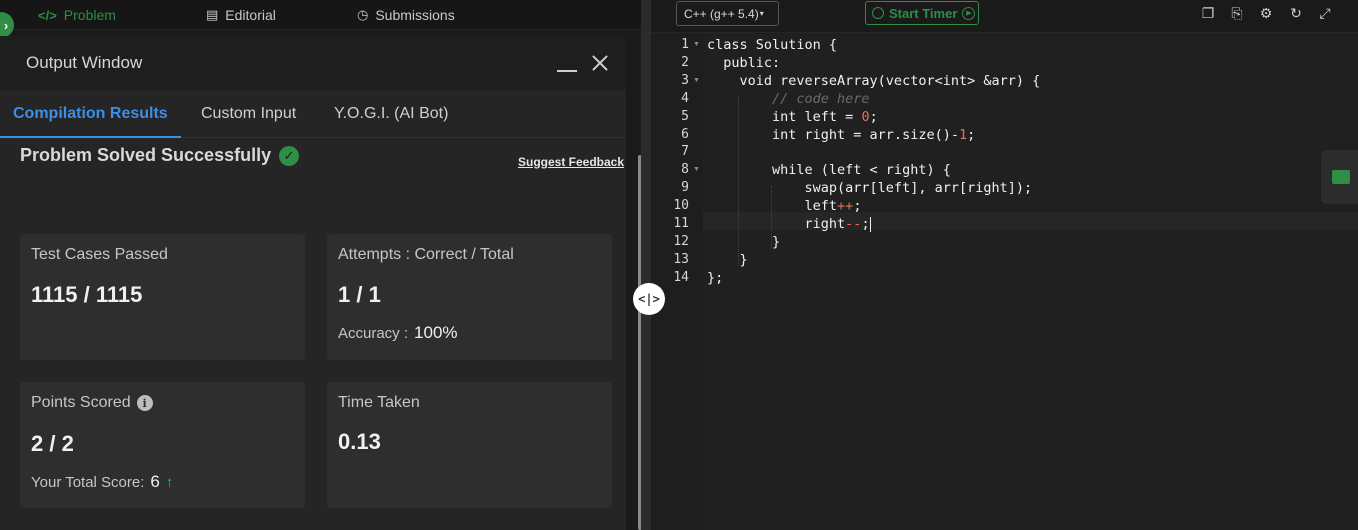 The image size is (1358, 530). What do you see at coordinates (289, 155) in the screenshot?
I see `check-circle-icon: ✓` at bounding box center [289, 155].